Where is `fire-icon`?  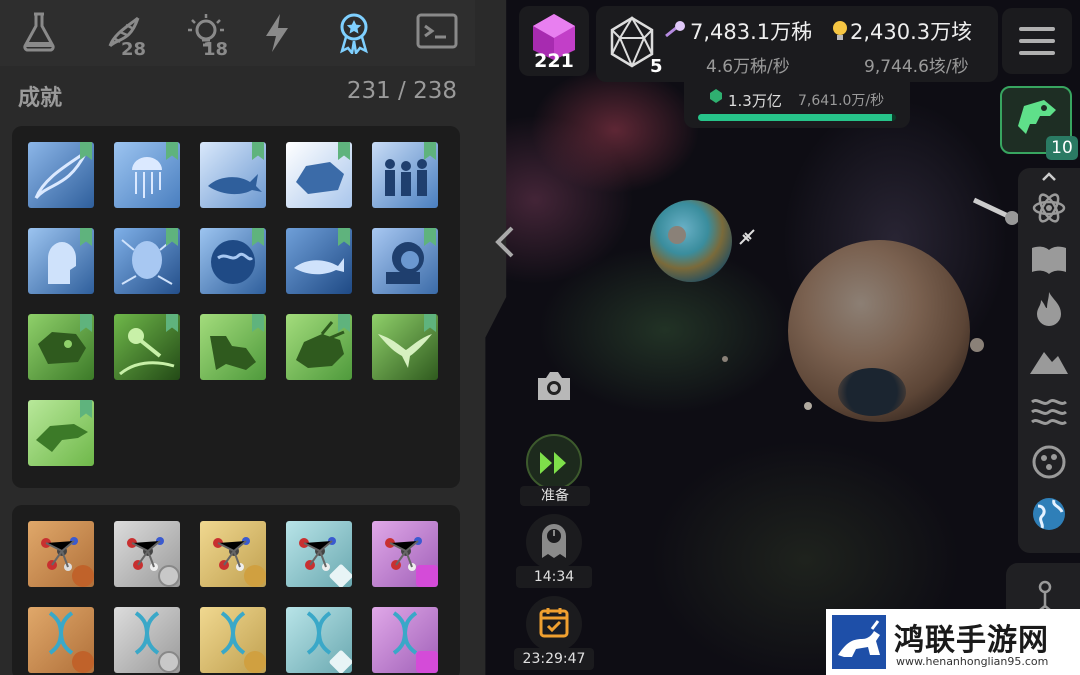 fire-icon is located at coordinates (1049, 309).